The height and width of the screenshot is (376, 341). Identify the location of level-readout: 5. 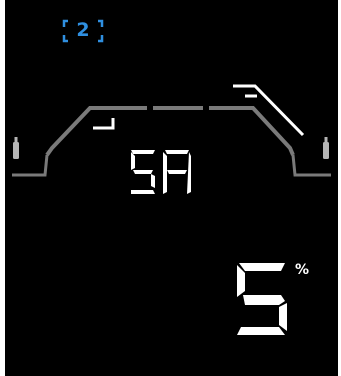
(275, 300).